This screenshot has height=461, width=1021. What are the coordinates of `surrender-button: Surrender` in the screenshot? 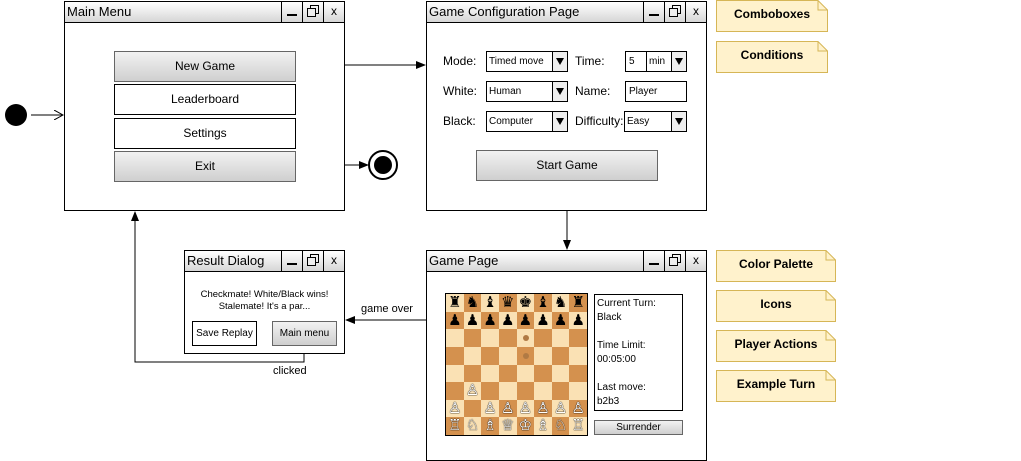 It's located at (638, 427).